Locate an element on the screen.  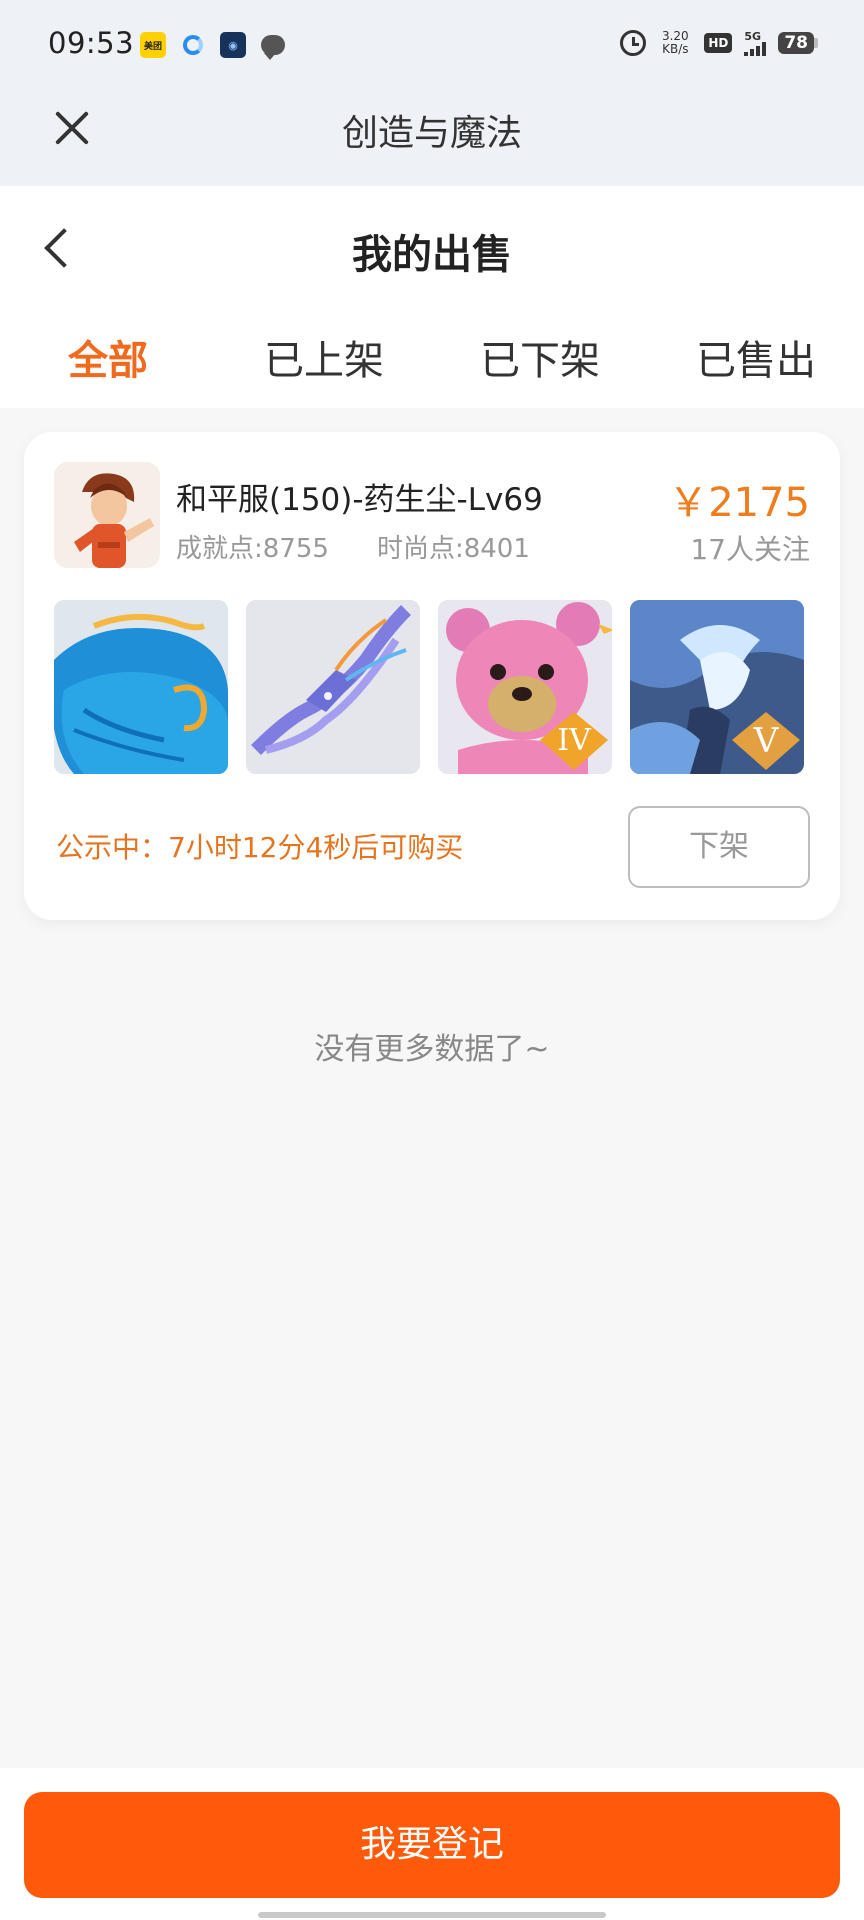
register-button: 我要登记 is located at coordinates (432, 1845).